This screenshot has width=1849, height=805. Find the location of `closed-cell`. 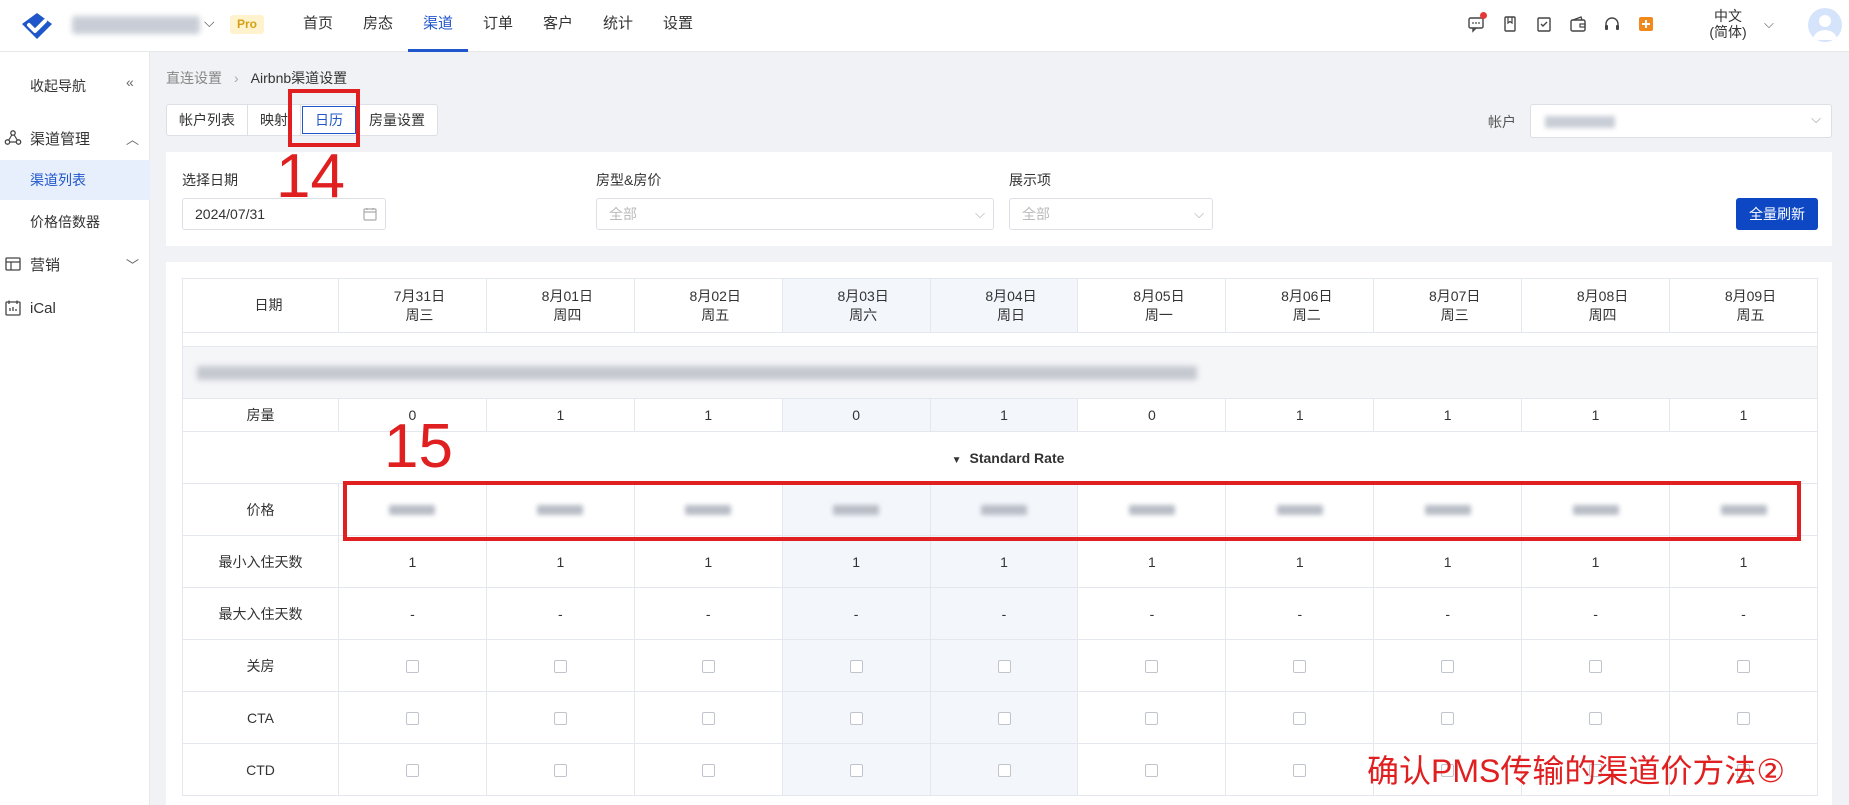

closed-cell is located at coordinates (1300, 665).